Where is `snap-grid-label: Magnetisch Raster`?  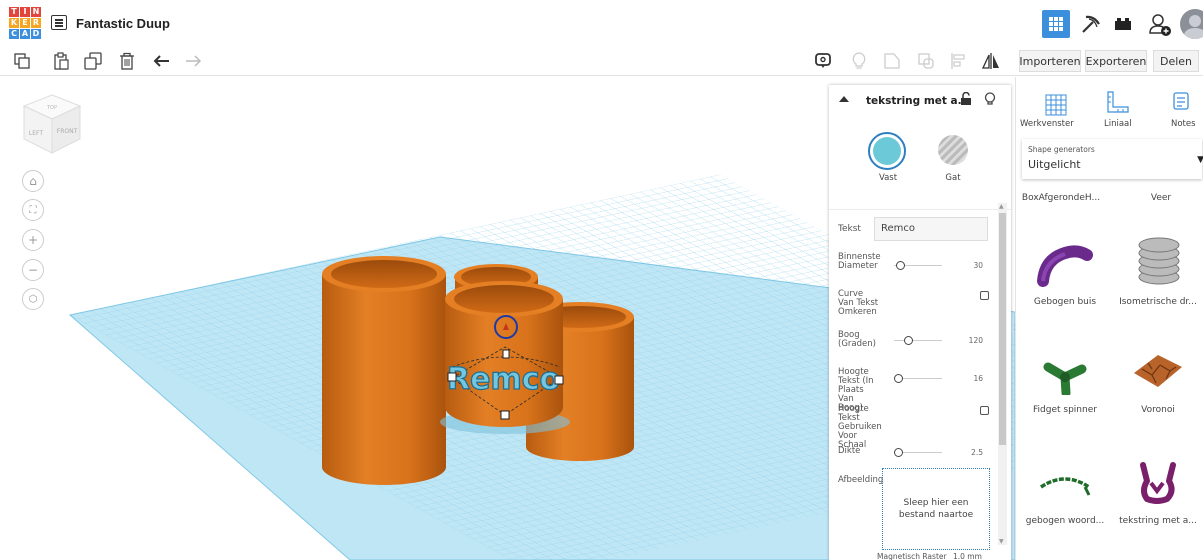
snap-grid-label: Magnetisch Raster is located at coordinates (912, 556).